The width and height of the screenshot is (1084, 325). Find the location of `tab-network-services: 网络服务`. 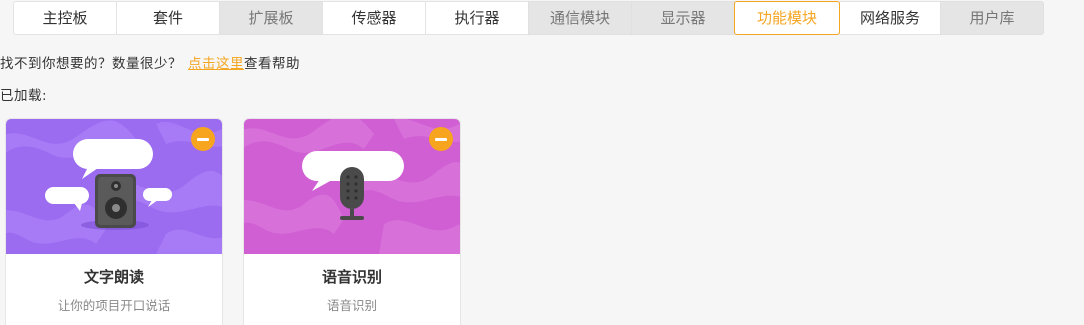

tab-network-services: 网络服务 is located at coordinates (890, 18).